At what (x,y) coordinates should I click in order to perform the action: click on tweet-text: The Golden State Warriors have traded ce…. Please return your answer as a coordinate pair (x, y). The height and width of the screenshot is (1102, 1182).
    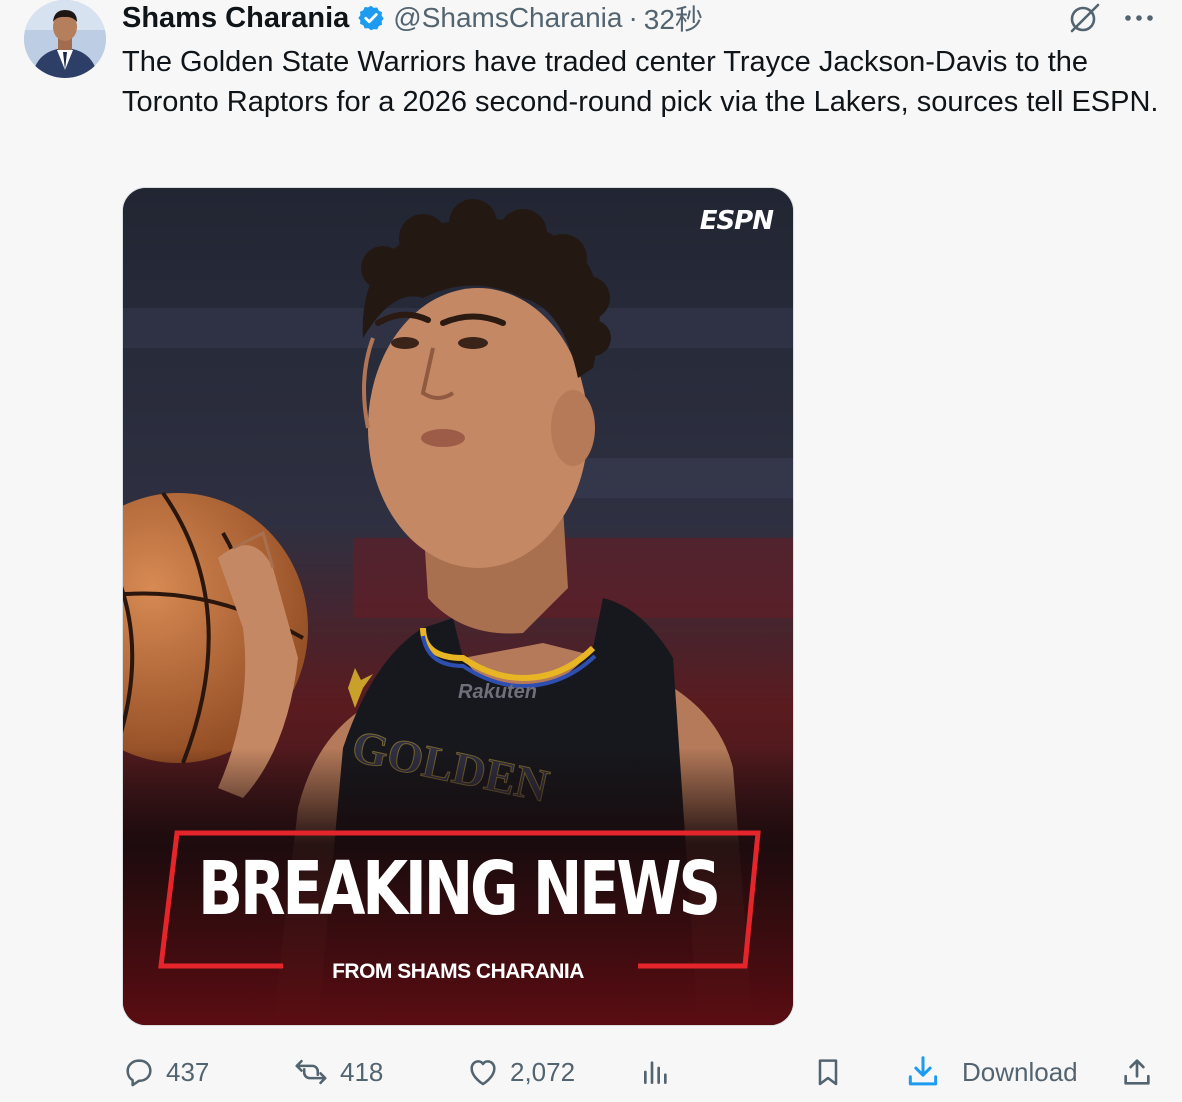
    Looking at the image, I should click on (640, 82).